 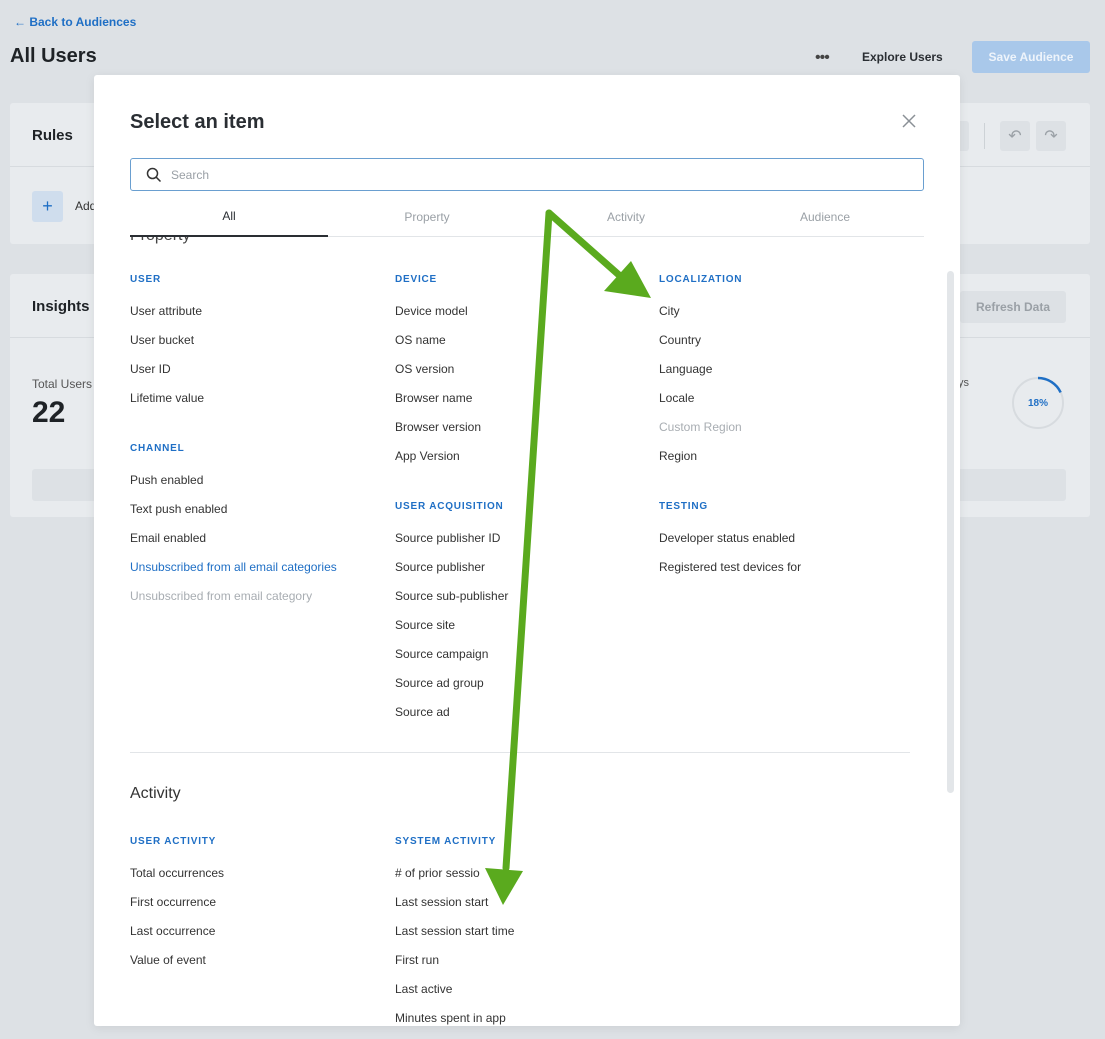 I want to click on list-item-source-site: Source site, so click(x=520, y=632).